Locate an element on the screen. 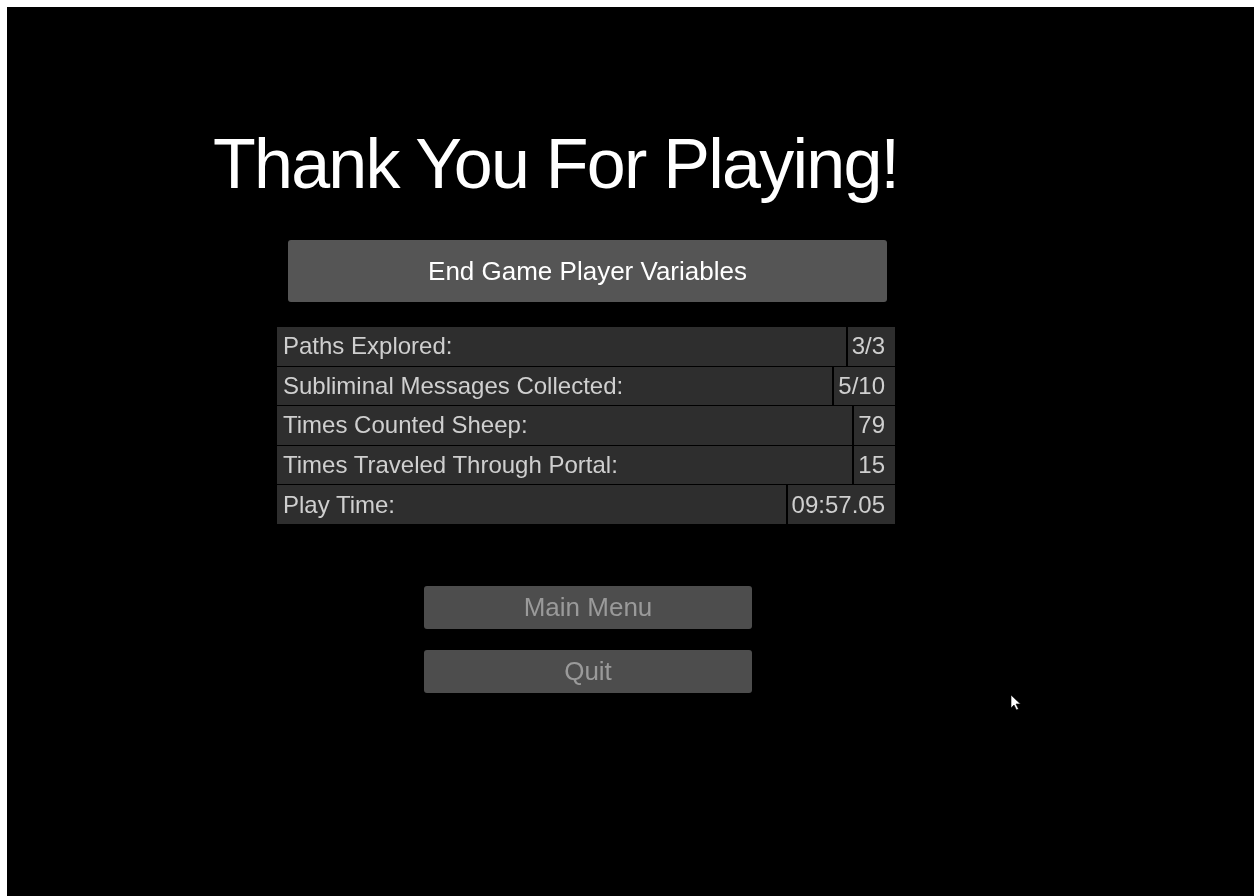  cursor-icon is located at coordinates (1016, 703).